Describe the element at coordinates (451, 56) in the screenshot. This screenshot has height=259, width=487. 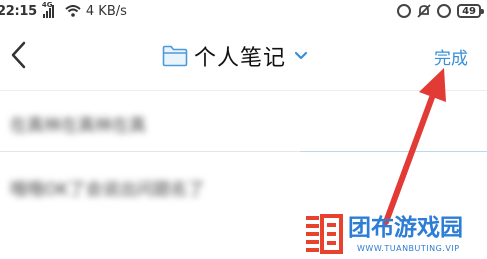
I see `done-button: 完成` at that location.